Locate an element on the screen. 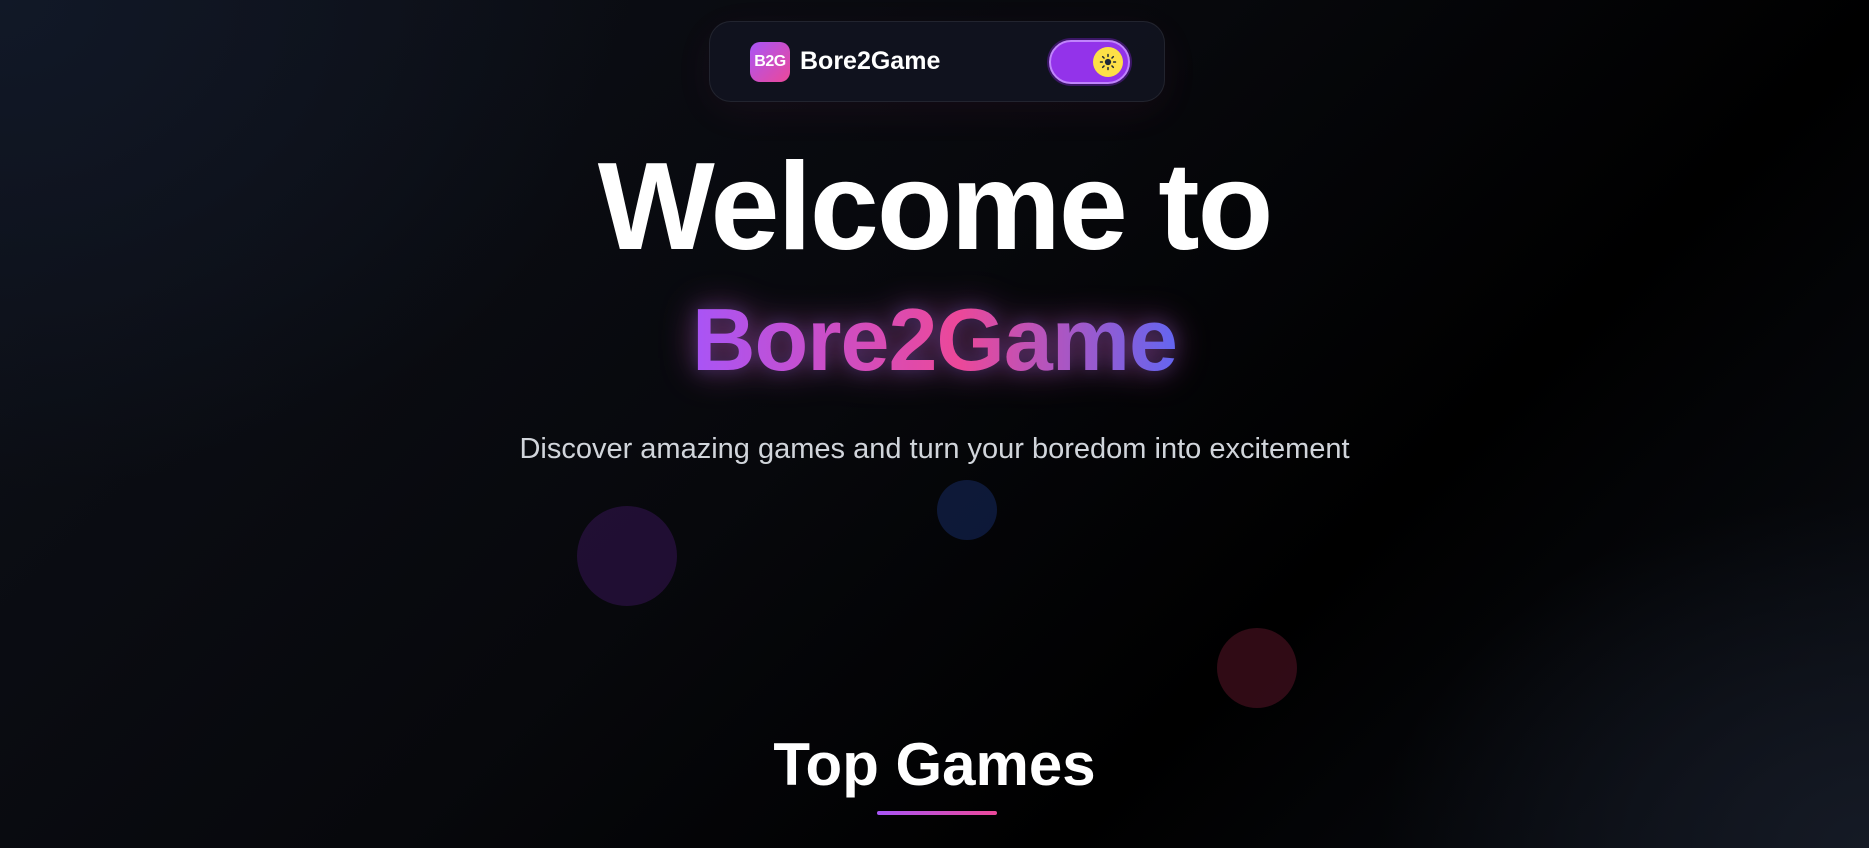 Image resolution: width=1869 pixels, height=848 pixels. brand-name: Bore2Game is located at coordinates (870, 61).